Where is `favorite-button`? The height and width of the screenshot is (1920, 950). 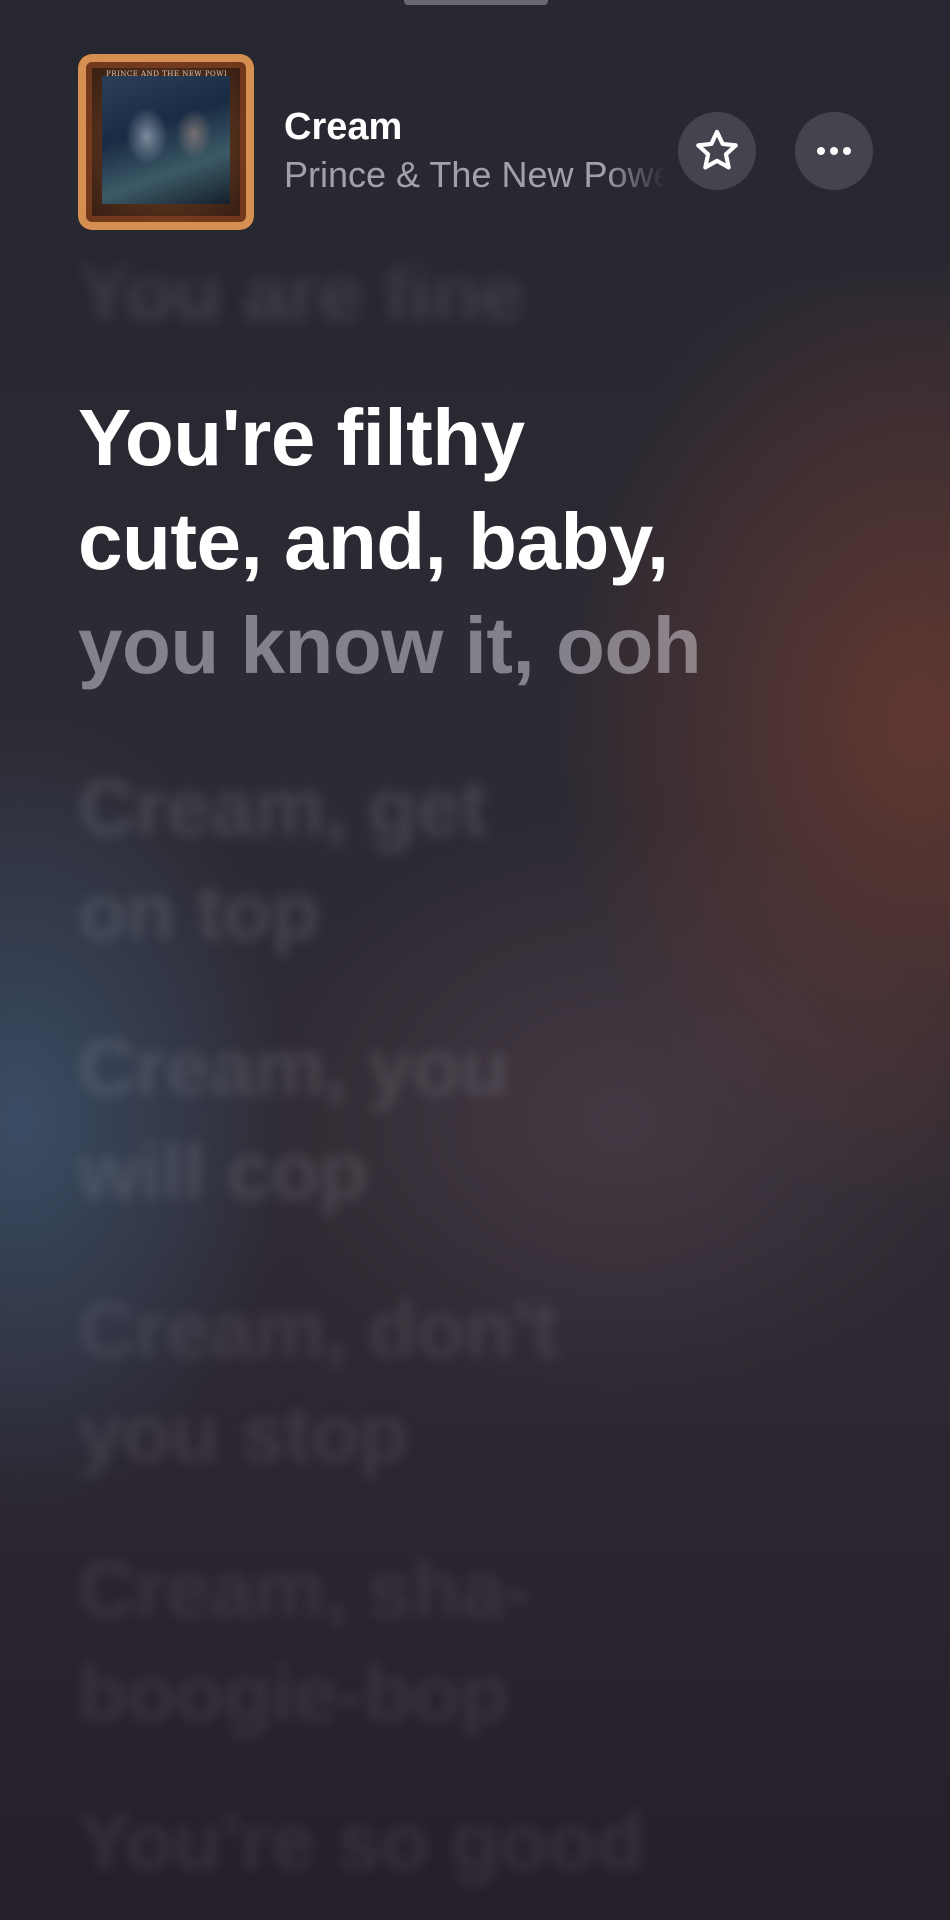
favorite-button is located at coordinates (717, 151).